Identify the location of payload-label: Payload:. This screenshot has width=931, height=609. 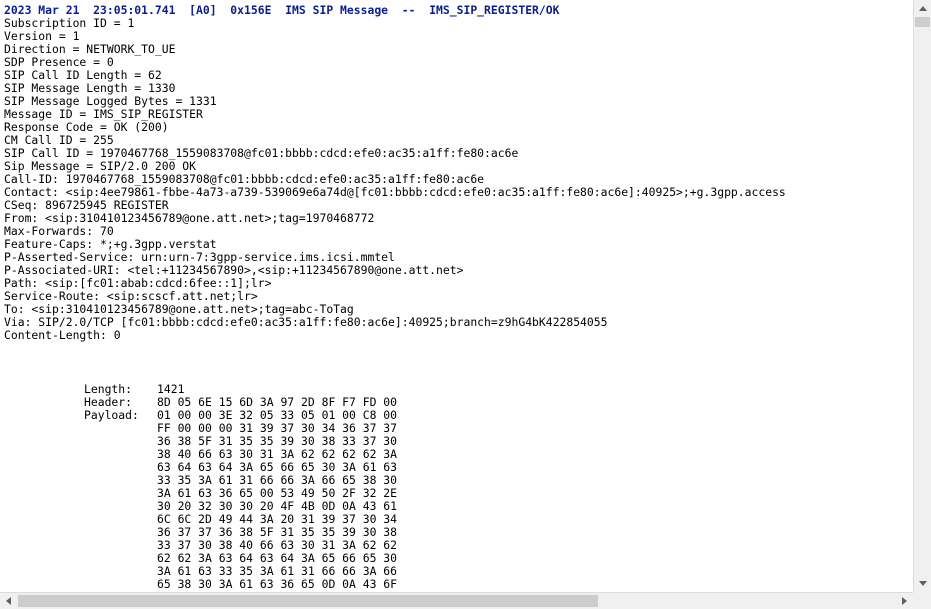
(111, 415).